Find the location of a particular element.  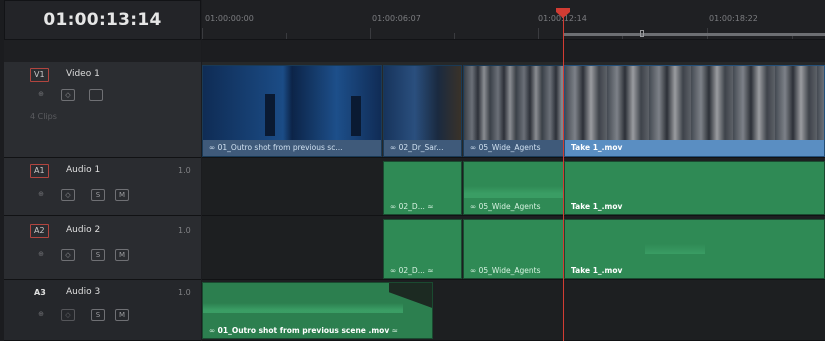

playhead-line is located at coordinates (563, 176).